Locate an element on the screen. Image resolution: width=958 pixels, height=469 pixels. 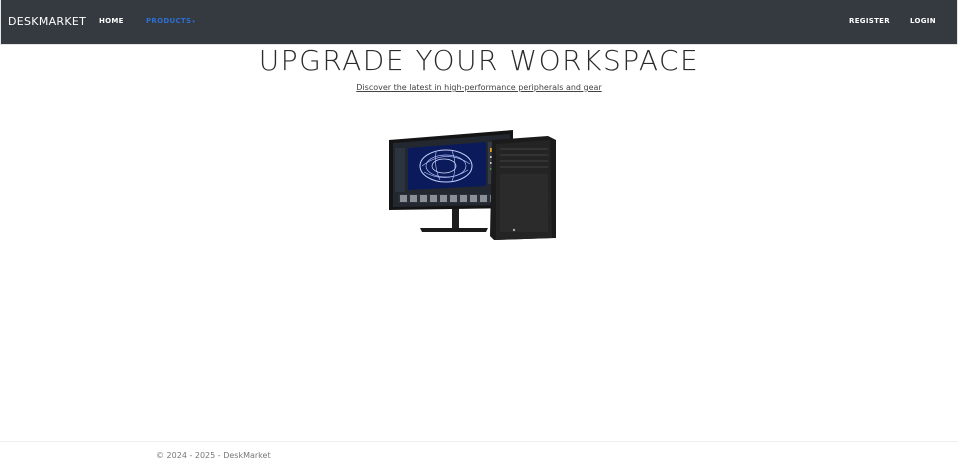
nav-products-dropdown: PRODUCTS▾ is located at coordinates (170, 21).